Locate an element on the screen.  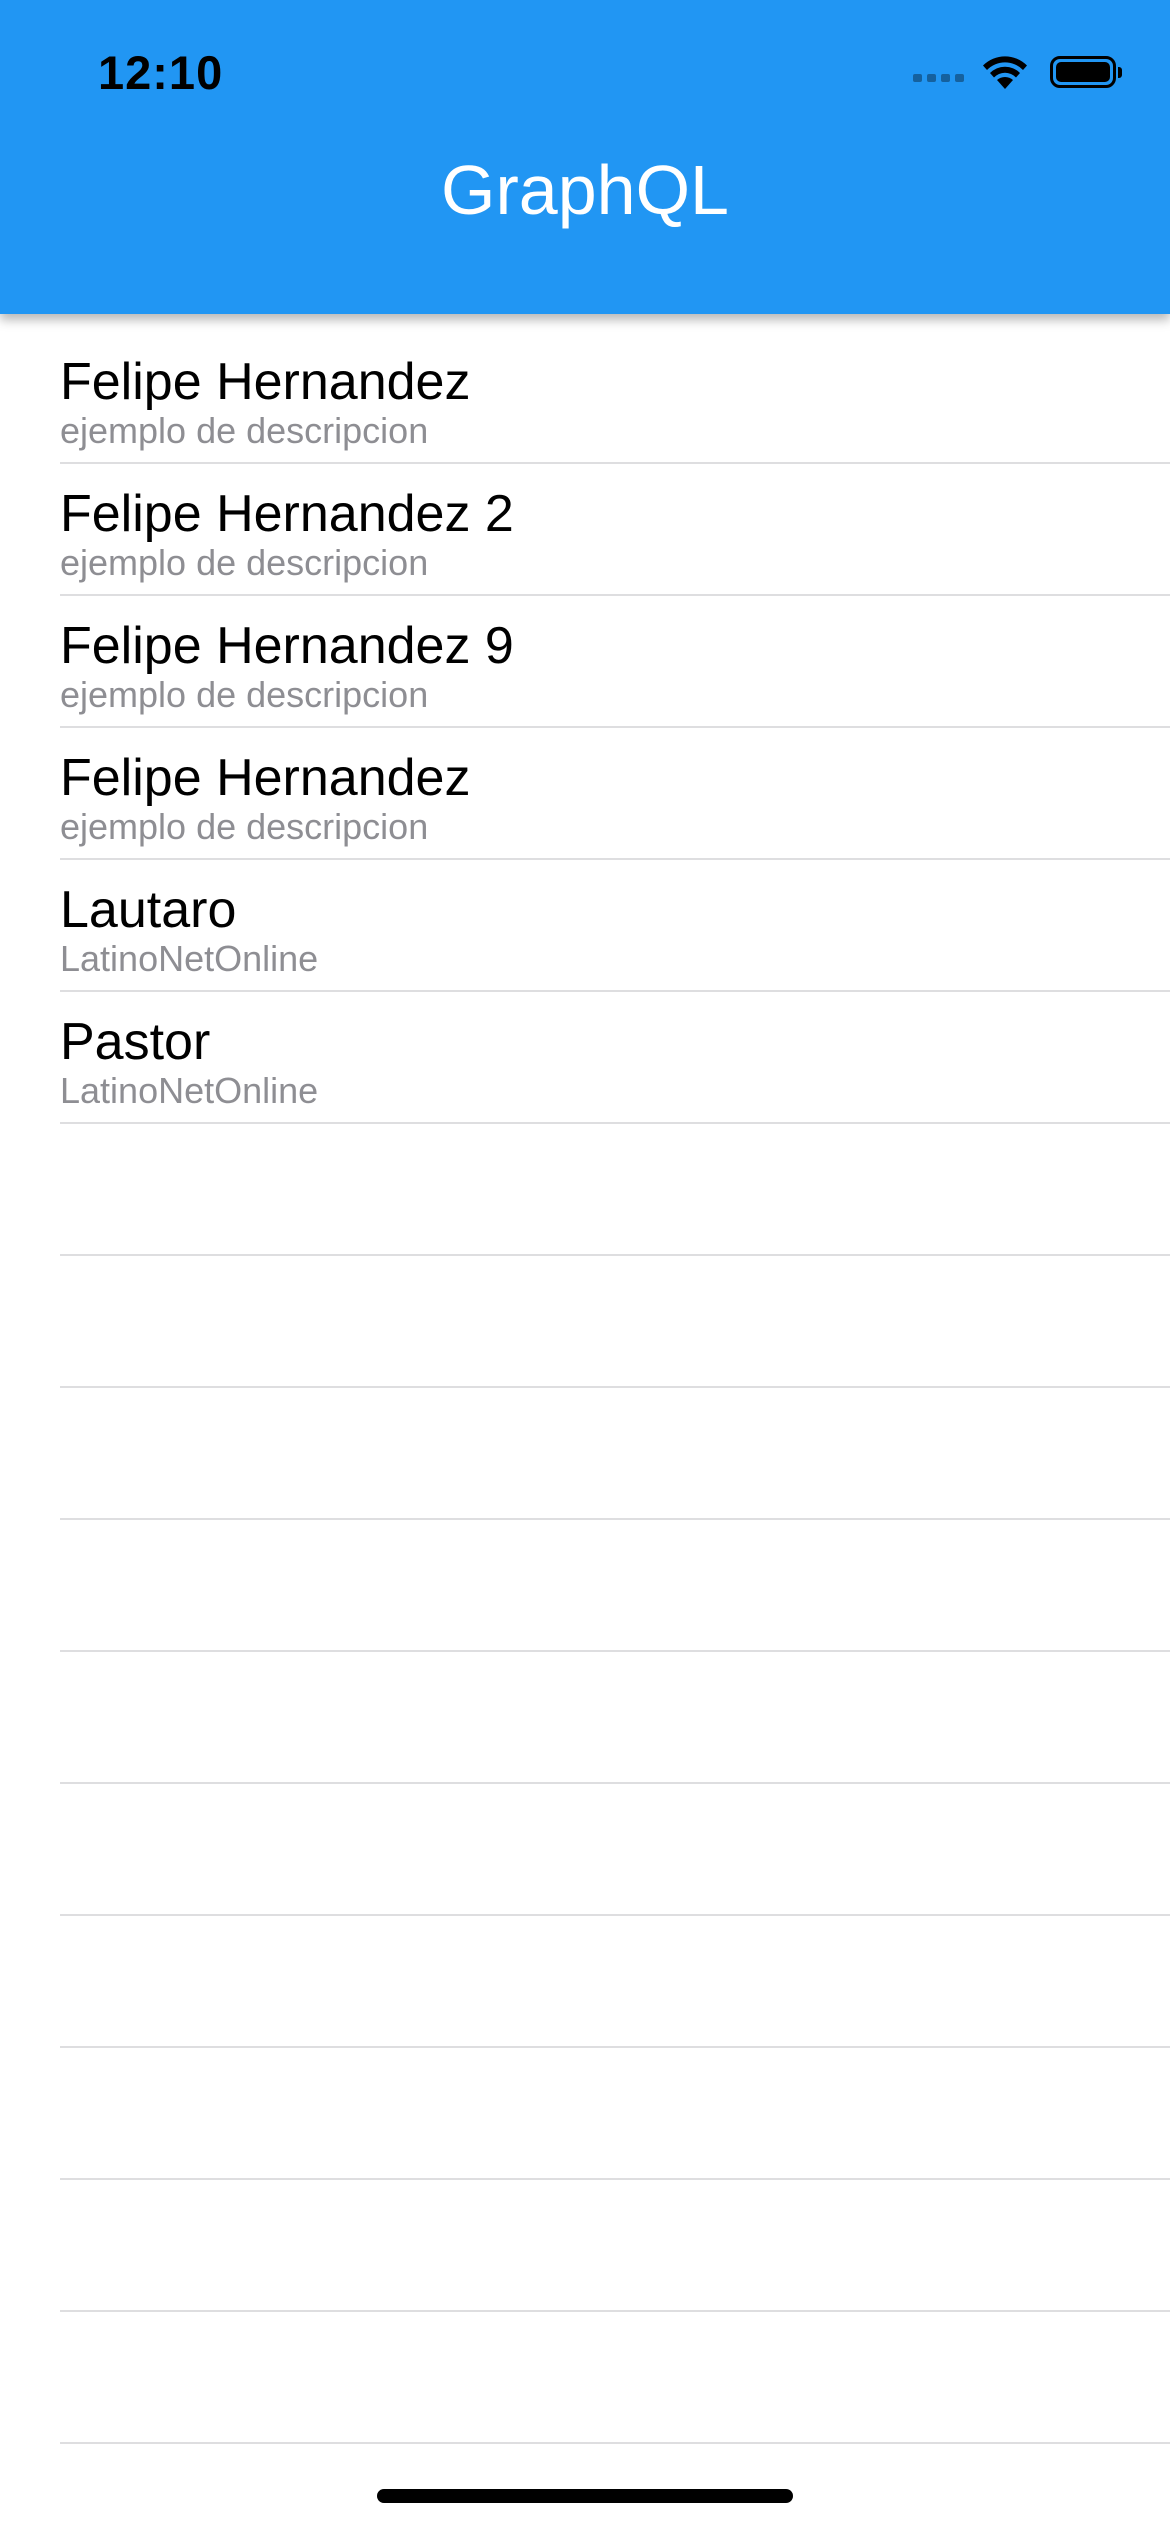
battery-icon is located at coordinates (1086, 72).